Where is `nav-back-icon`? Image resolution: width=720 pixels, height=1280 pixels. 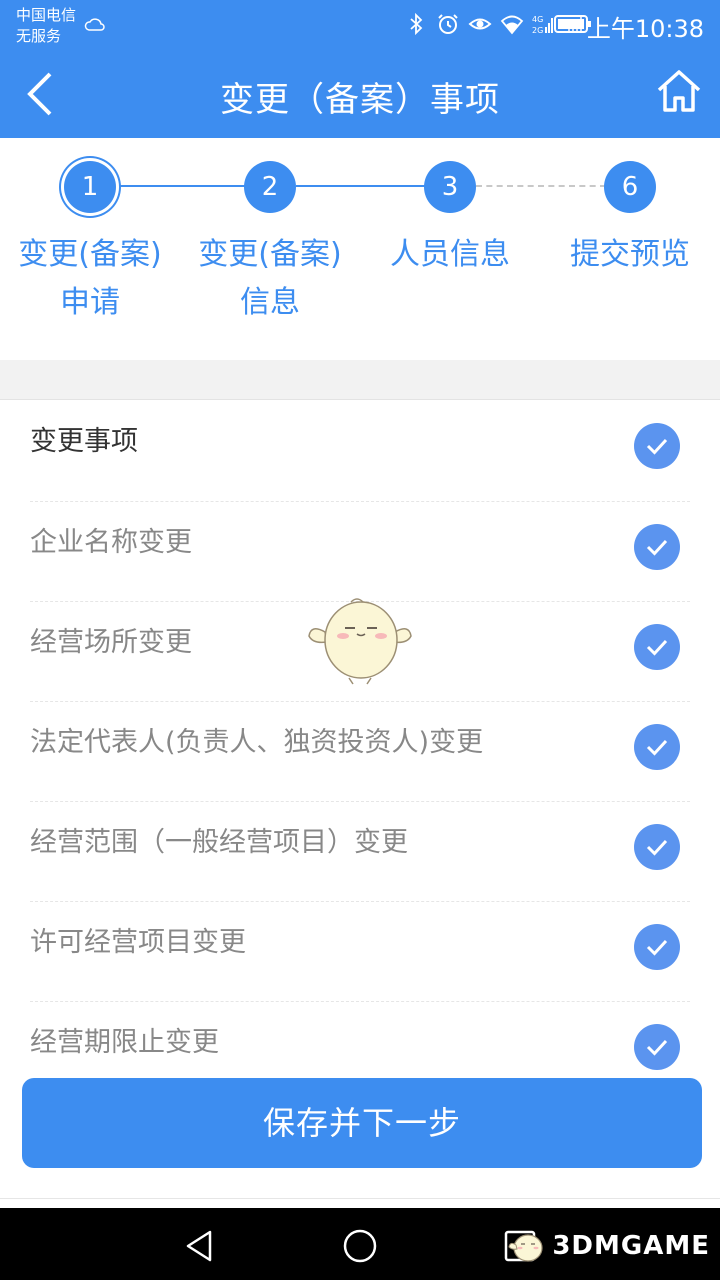 nav-back-icon is located at coordinates (200, 1246).